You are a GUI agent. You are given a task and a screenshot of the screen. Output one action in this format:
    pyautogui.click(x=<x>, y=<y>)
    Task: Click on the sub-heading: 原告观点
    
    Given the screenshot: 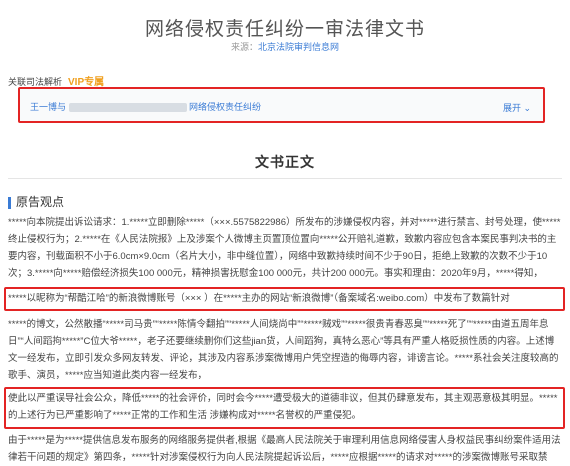 What is the action you would take?
    pyautogui.click(x=36, y=201)
    